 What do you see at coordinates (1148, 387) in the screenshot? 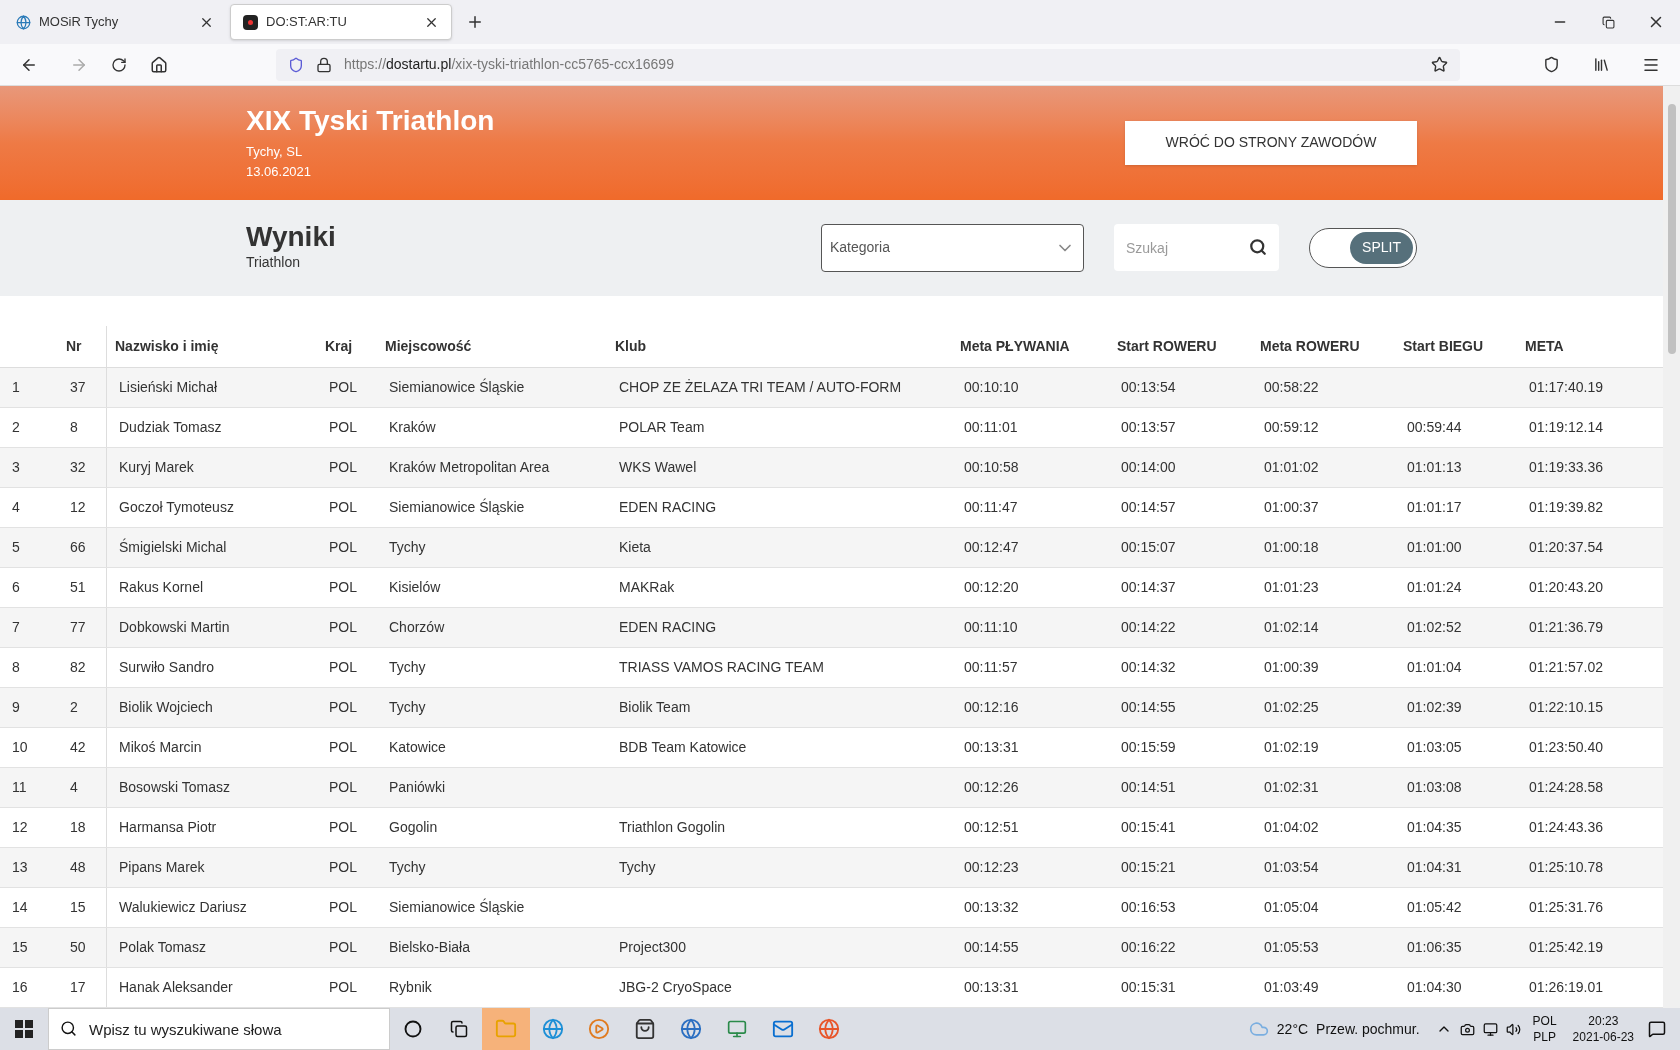
I see `time-cell-text: 00:13:54` at bounding box center [1148, 387].